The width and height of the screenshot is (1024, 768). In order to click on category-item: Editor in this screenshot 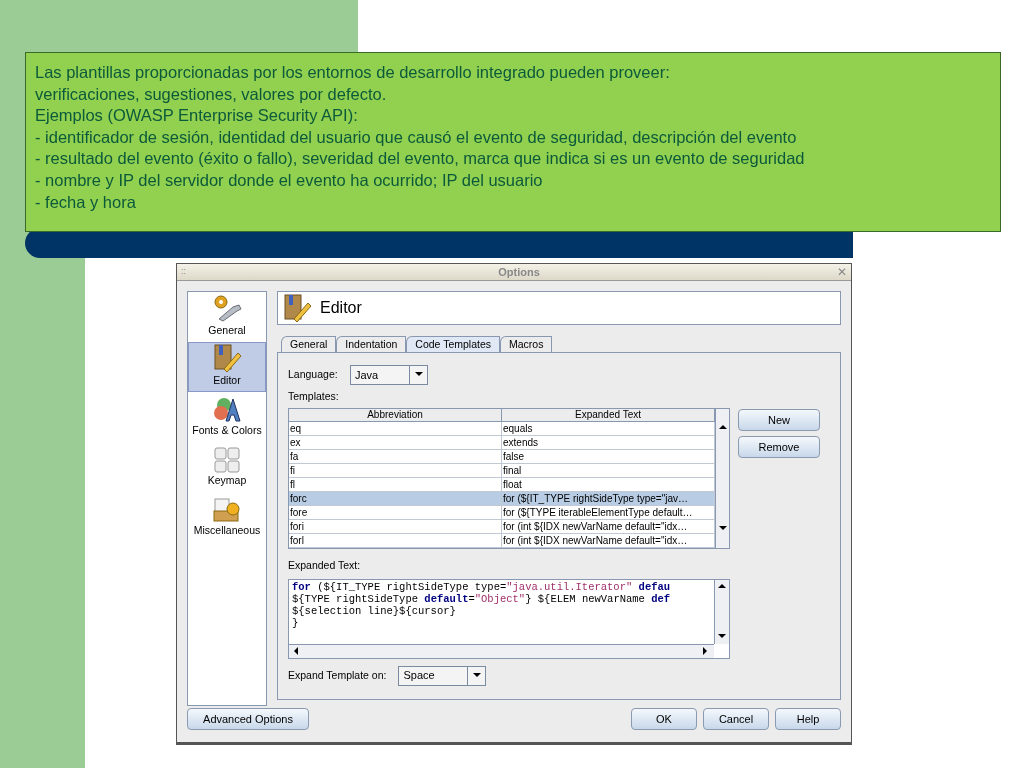, I will do `click(227, 367)`.